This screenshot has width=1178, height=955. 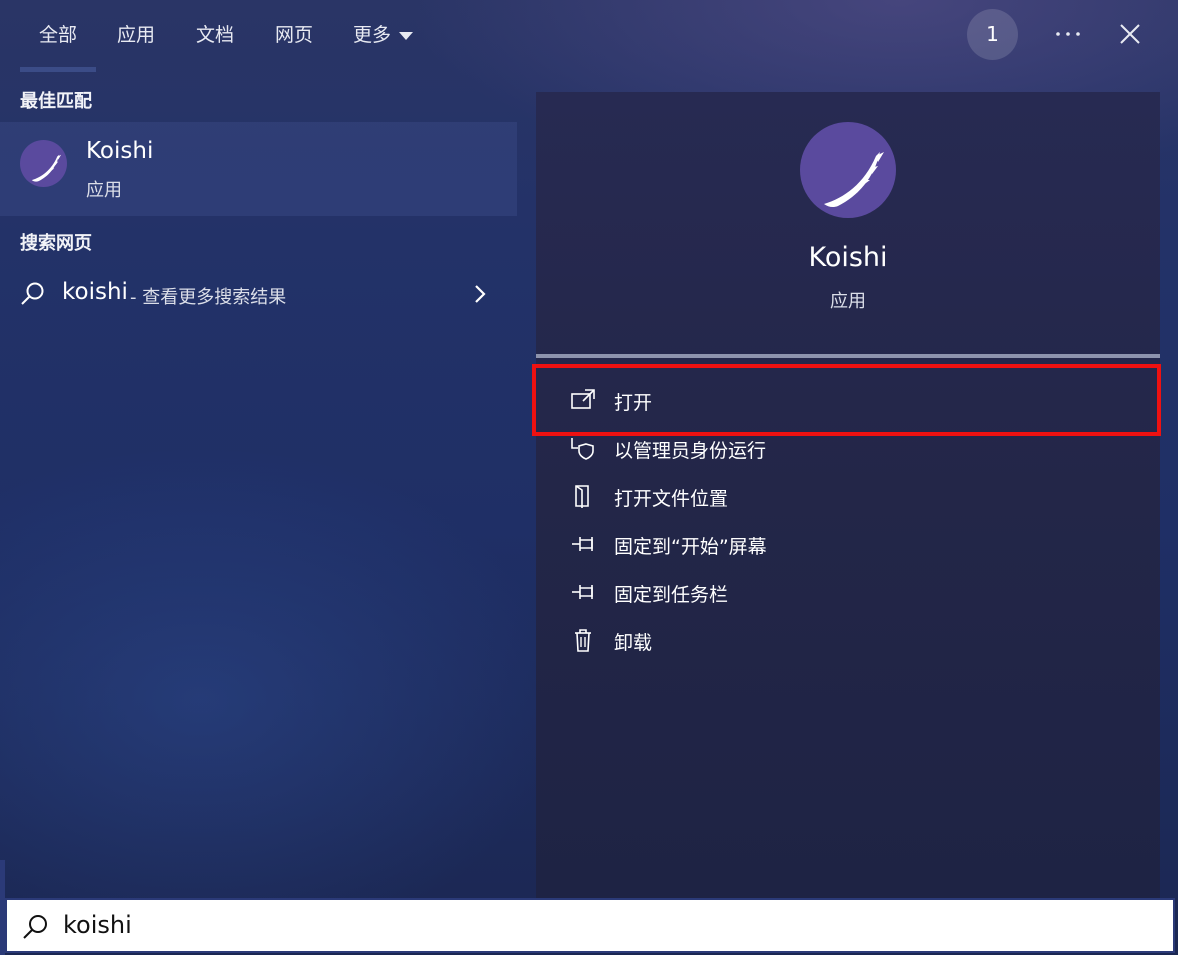 I want to click on close-icon, so click(x=1130, y=34).